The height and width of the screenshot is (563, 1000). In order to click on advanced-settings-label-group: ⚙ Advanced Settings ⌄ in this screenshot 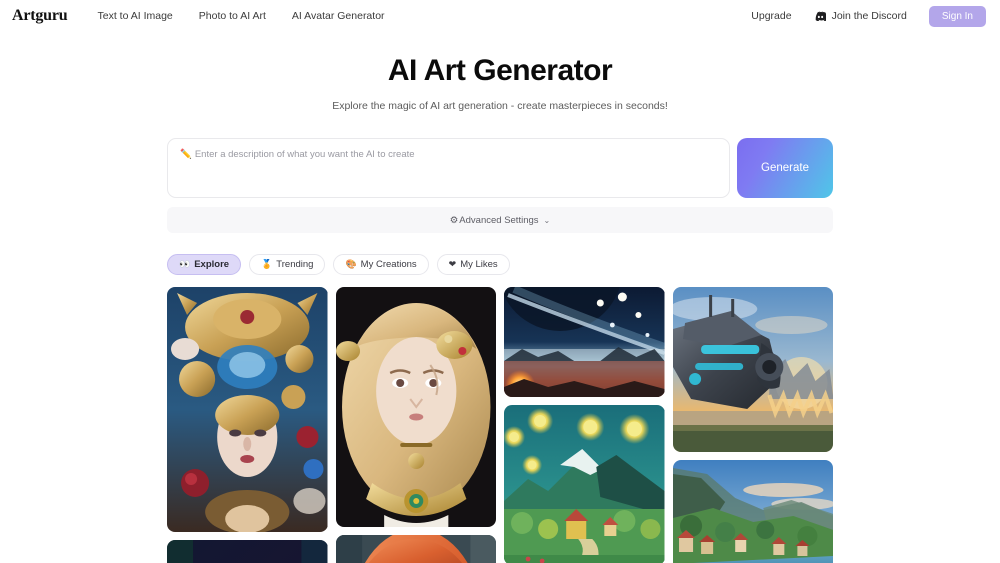, I will do `click(500, 220)`.